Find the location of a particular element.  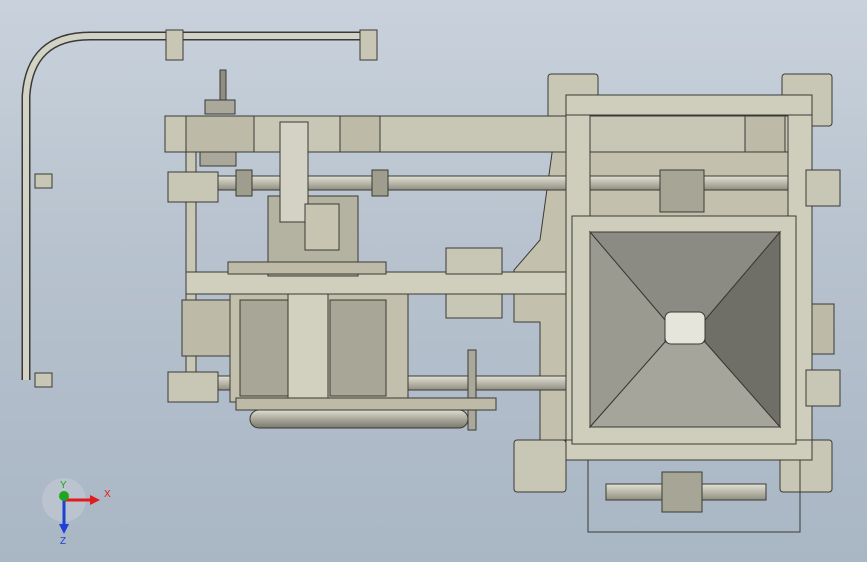

bearing-block is located at coordinates (682, 191).